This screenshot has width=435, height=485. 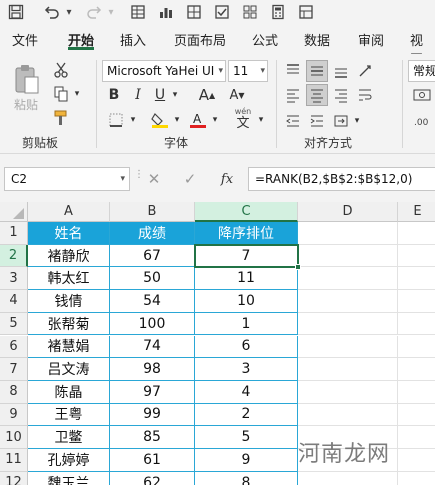 I want to click on table-cell: 10, so click(x=246, y=301).